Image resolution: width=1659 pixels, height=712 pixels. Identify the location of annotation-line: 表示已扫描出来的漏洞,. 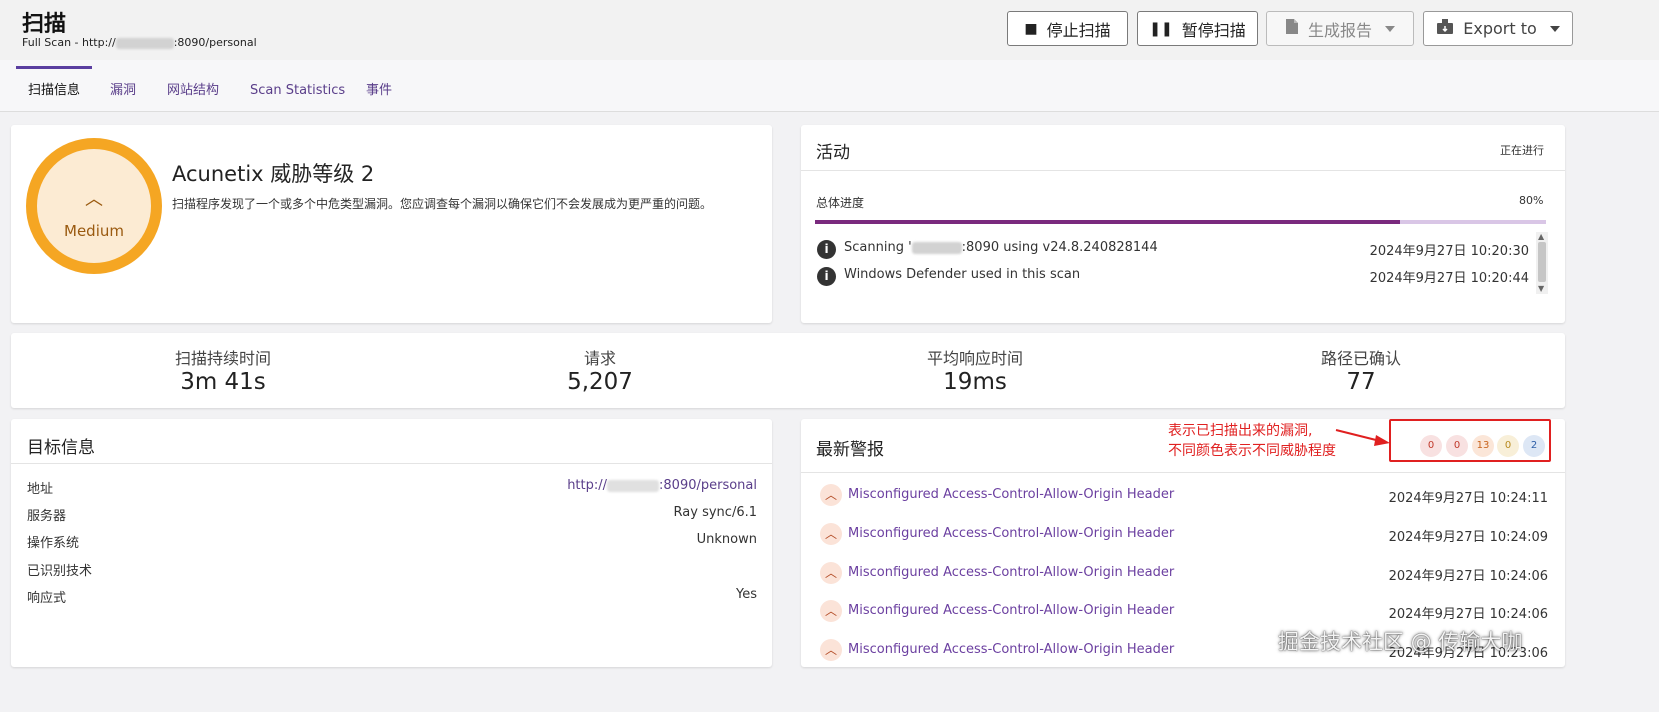
(1240, 431).